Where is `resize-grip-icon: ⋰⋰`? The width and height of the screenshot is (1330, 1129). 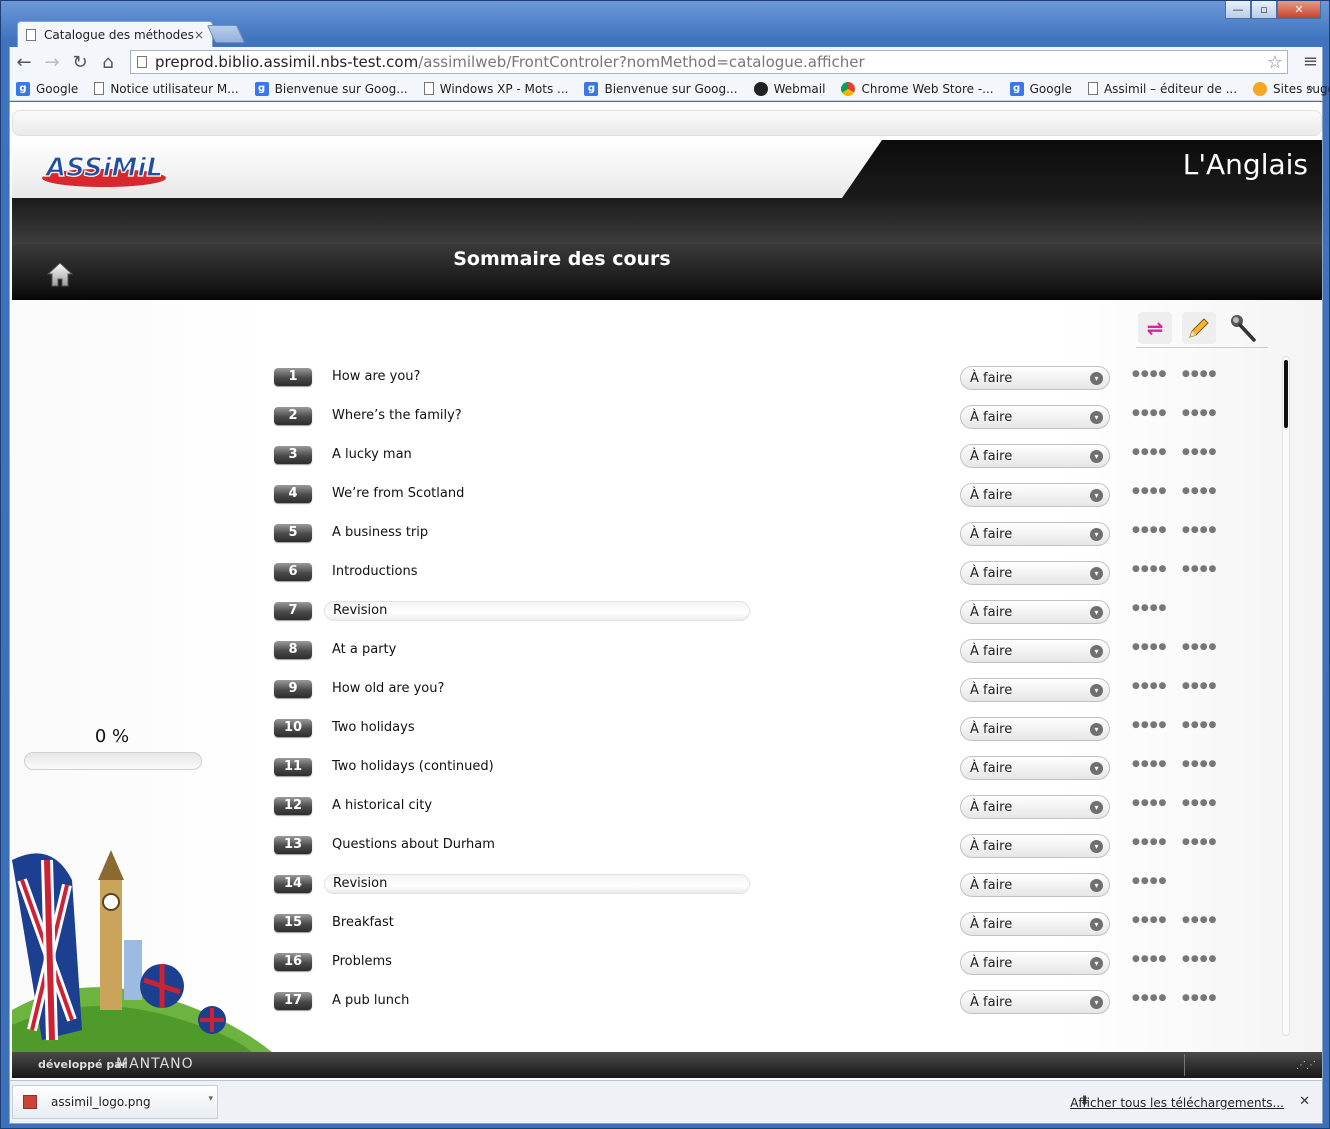
resize-grip-icon: ⋰⋰ is located at coordinates (1306, 1065).